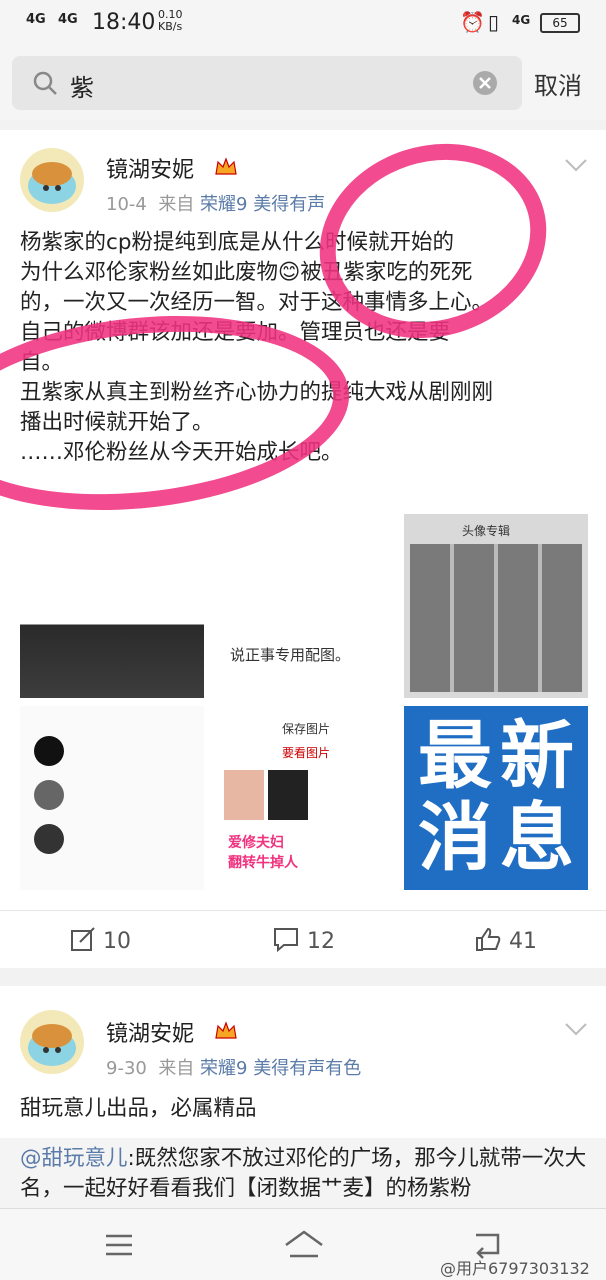  What do you see at coordinates (521, 20) in the screenshot?
I see `network-label: 4G` at bounding box center [521, 20].